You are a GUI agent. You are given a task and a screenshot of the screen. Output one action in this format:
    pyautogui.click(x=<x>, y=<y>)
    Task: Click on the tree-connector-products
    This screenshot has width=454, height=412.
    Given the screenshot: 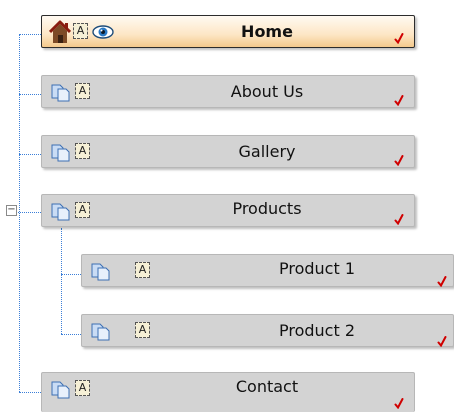 What is the action you would take?
    pyautogui.click(x=28, y=212)
    